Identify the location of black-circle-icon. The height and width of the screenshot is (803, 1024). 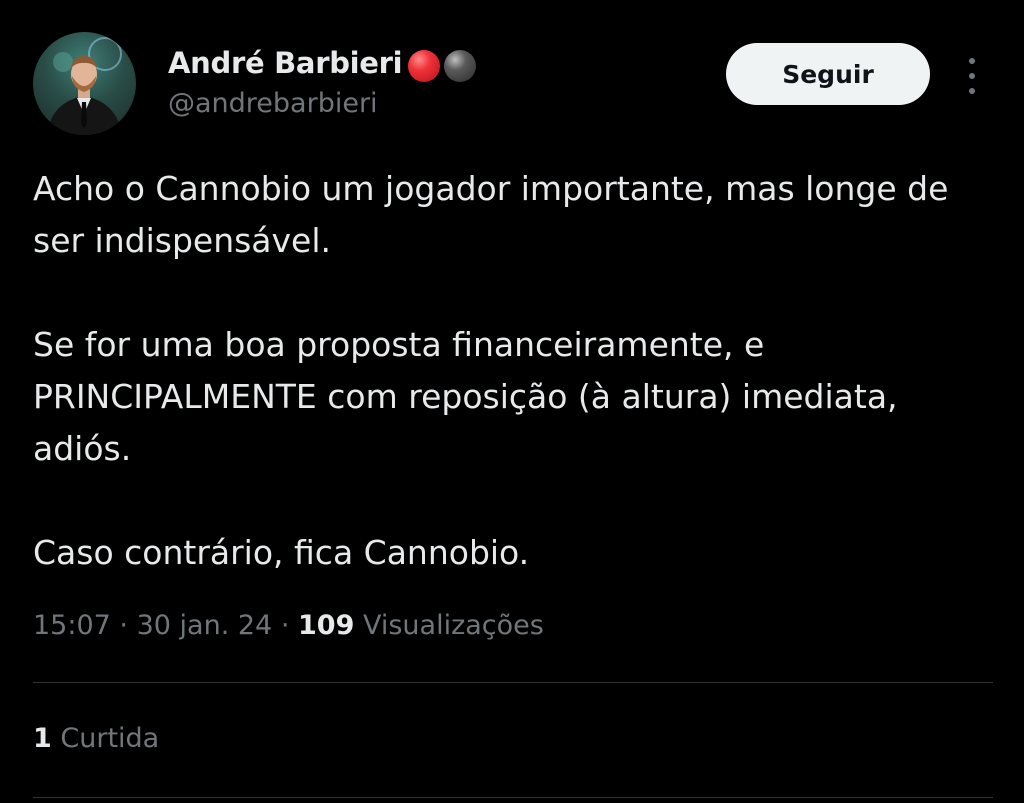
(460, 66).